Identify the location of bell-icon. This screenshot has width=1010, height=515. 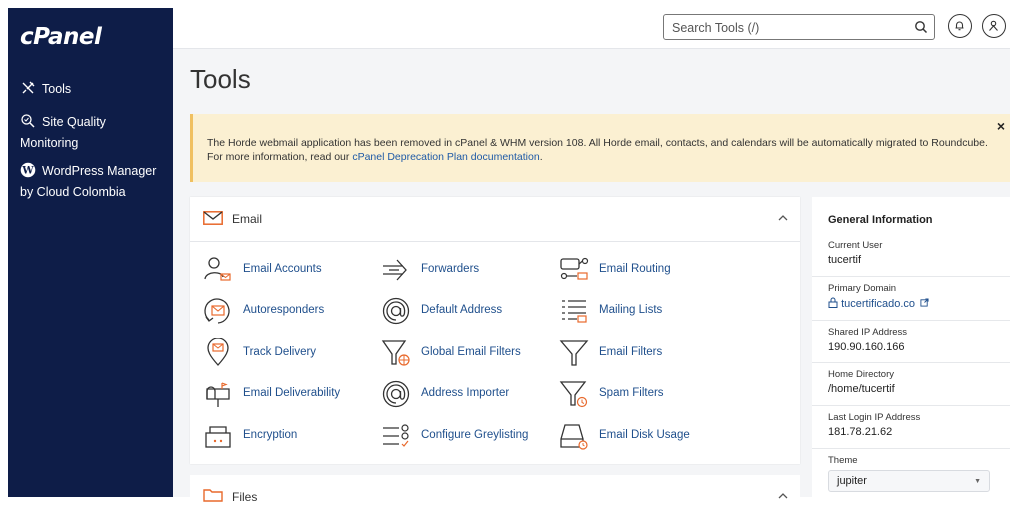
(959, 26).